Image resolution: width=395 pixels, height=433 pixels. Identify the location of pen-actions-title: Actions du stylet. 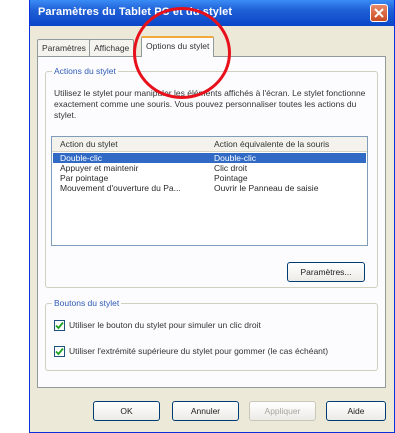
(85, 71).